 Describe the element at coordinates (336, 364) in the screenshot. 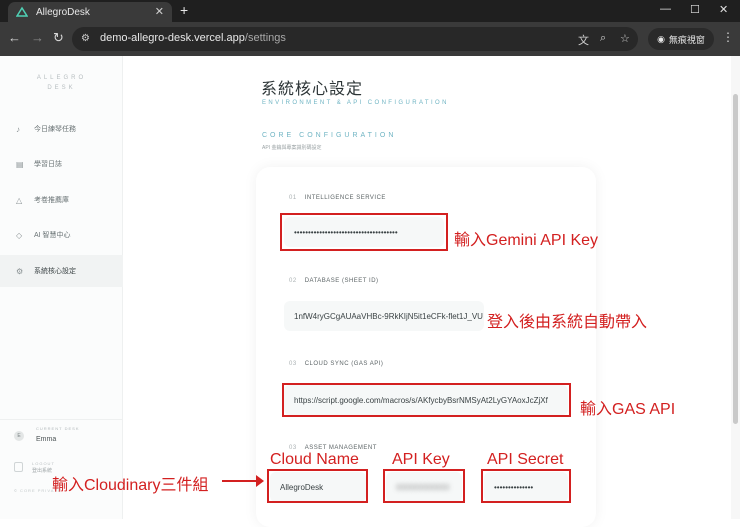

I see `field-label-cloud-sync: 03 CLOUD SYNC (GAS API)` at that location.